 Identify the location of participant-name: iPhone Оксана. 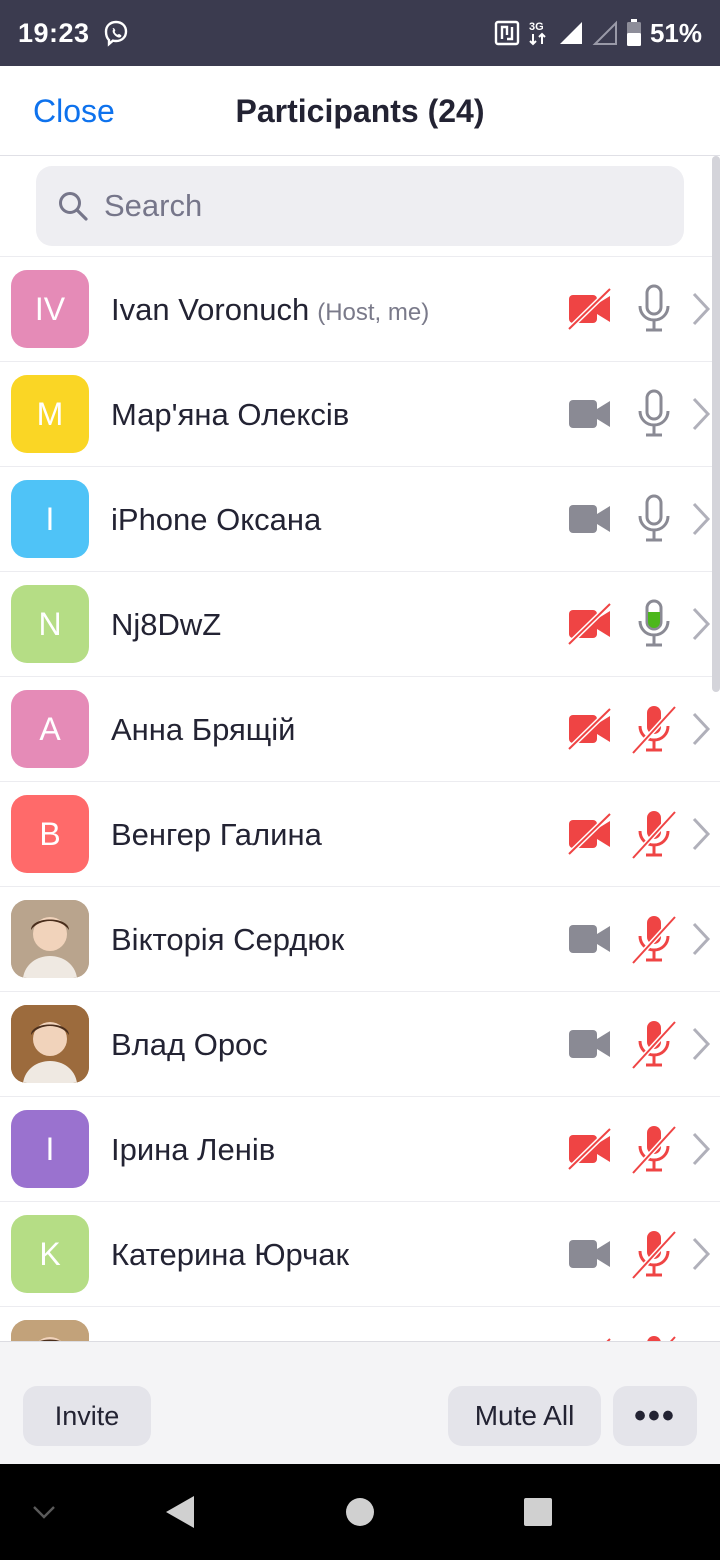
(216, 519).